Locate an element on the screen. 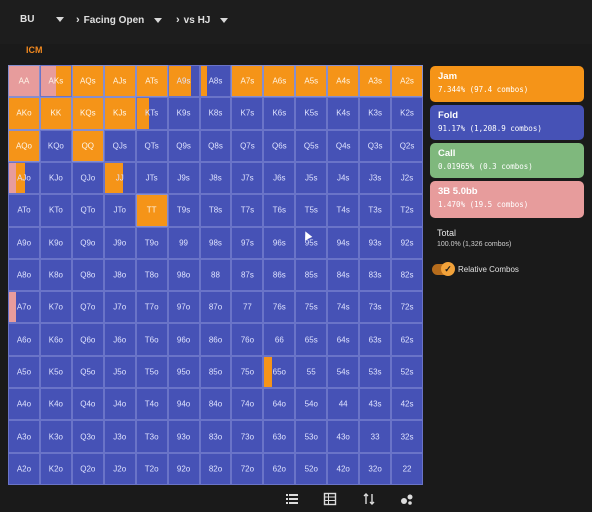 Image resolution: width=592 pixels, height=512 pixels. hand-cell: J2o is located at coordinates (119, 468).